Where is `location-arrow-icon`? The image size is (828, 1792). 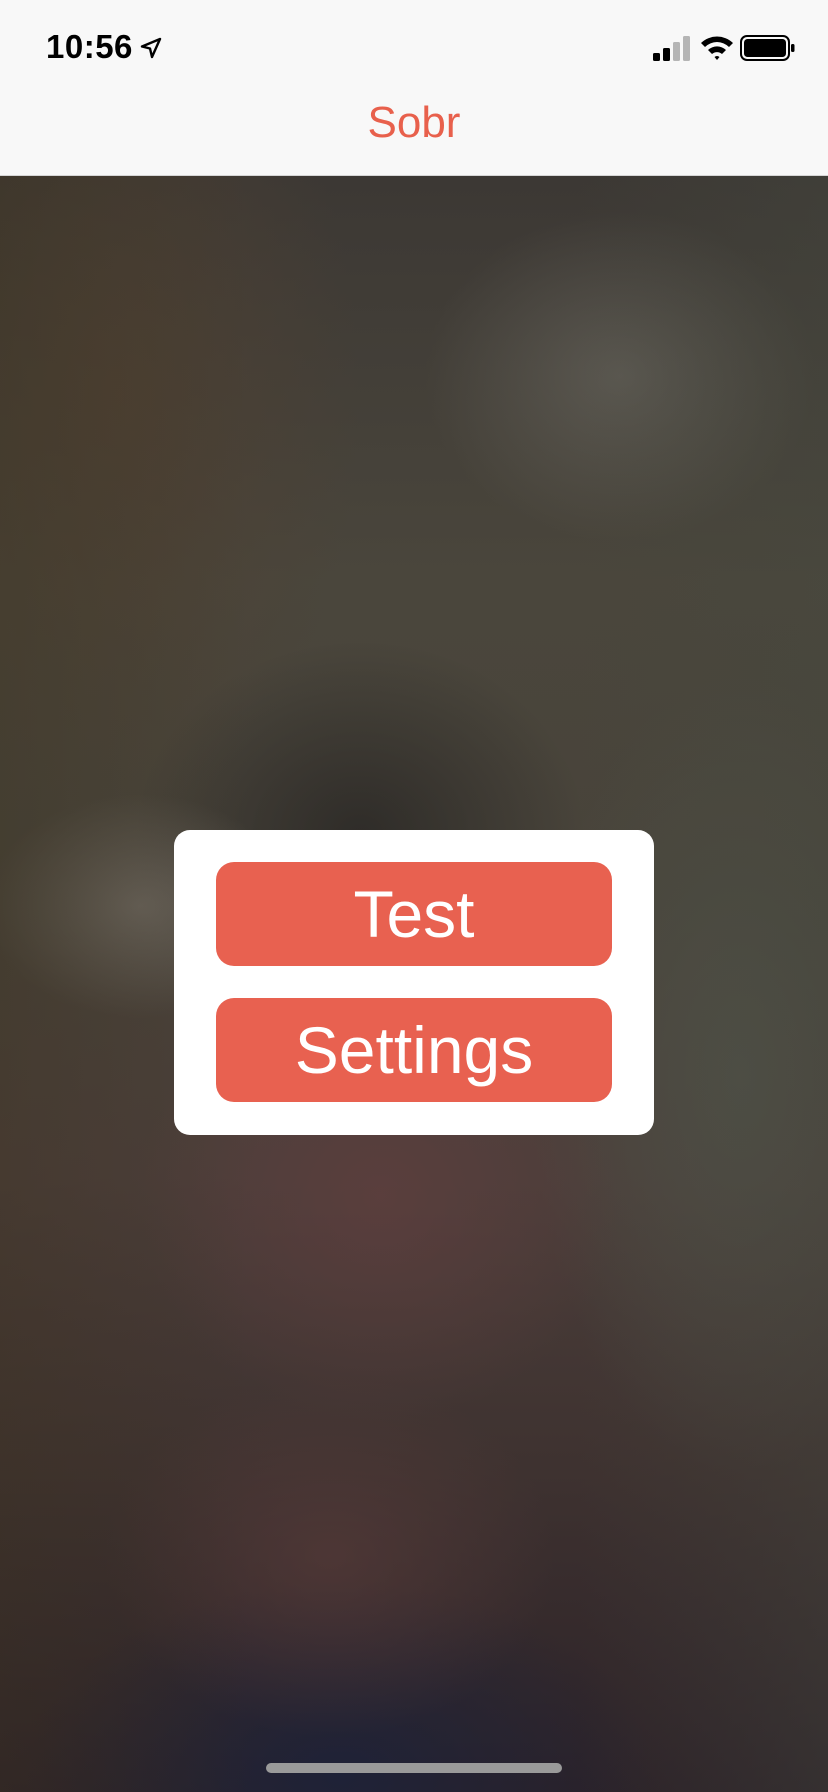
location-arrow-icon is located at coordinates (151, 48).